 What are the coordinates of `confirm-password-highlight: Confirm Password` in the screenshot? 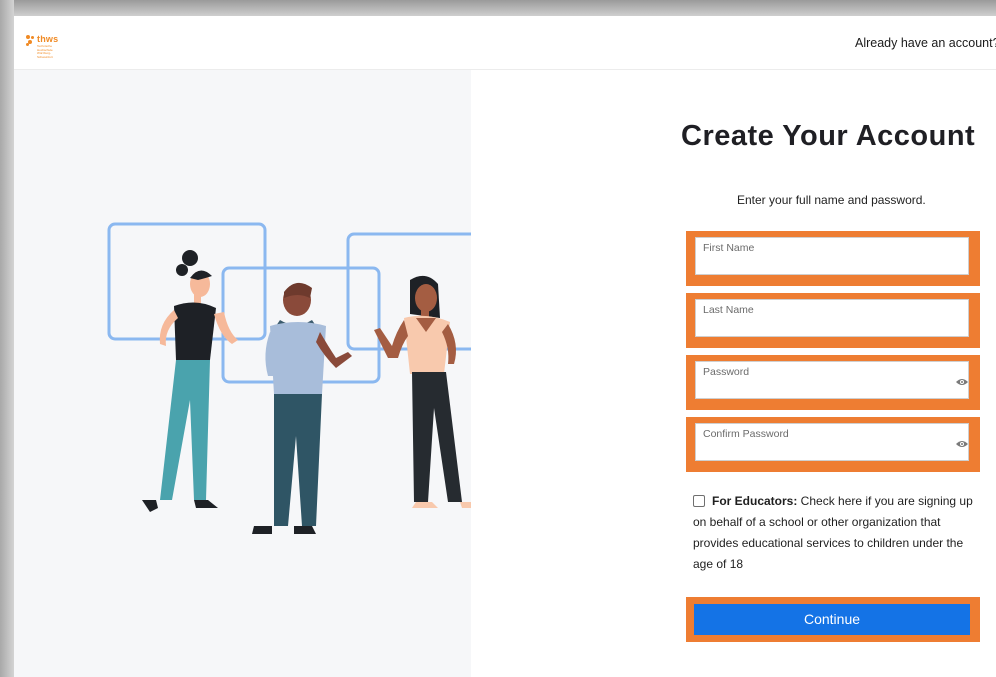 It's located at (833, 444).